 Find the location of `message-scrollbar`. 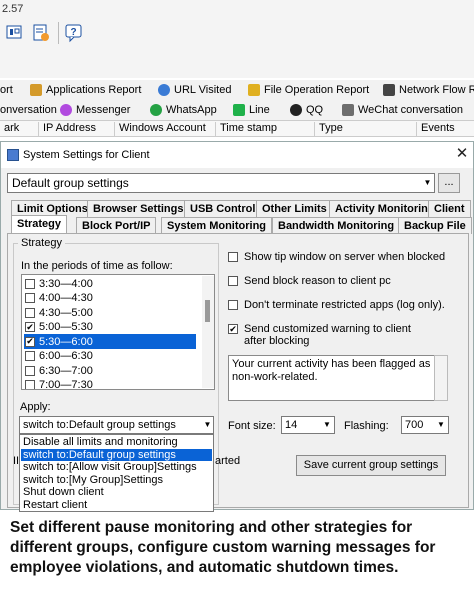

message-scrollbar is located at coordinates (441, 378).